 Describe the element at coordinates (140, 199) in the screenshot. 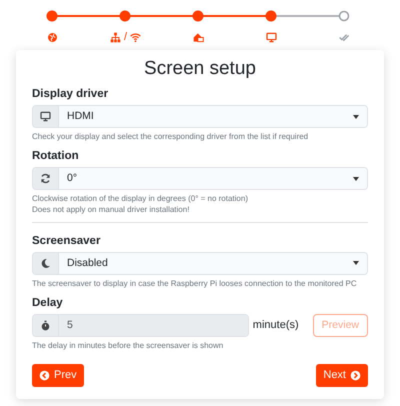

I see `help-text: Clockwise rotation of the display in degrees (0° = no rotation)` at that location.